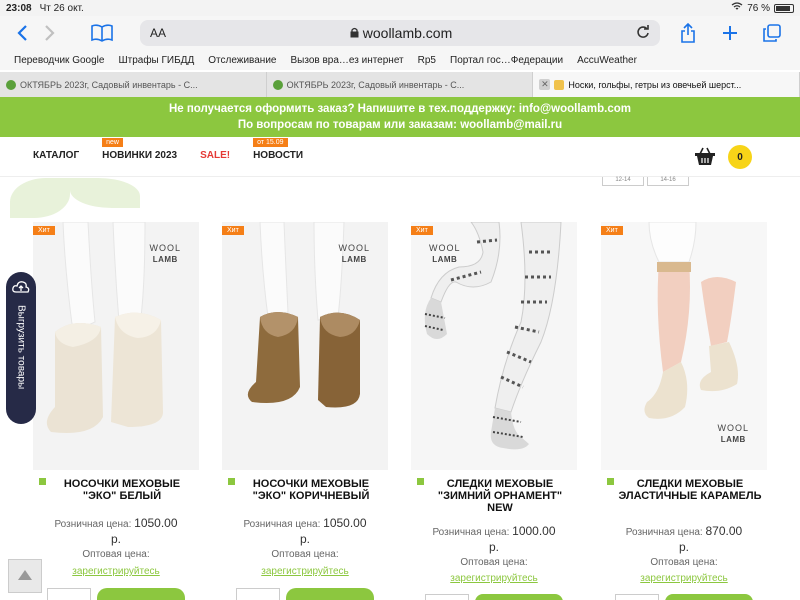 The width and height of the screenshot is (800, 600). What do you see at coordinates (61, 8) in the screenshot?
I see `status-date: Чт 26 окт.` at bounding box center [61, 8].